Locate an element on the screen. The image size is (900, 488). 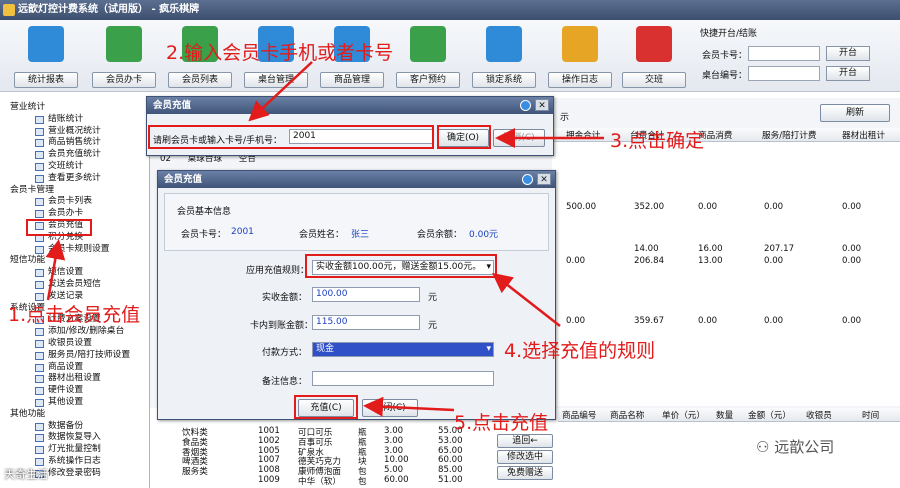
quick-table-input is located at coordinates (784, 73).